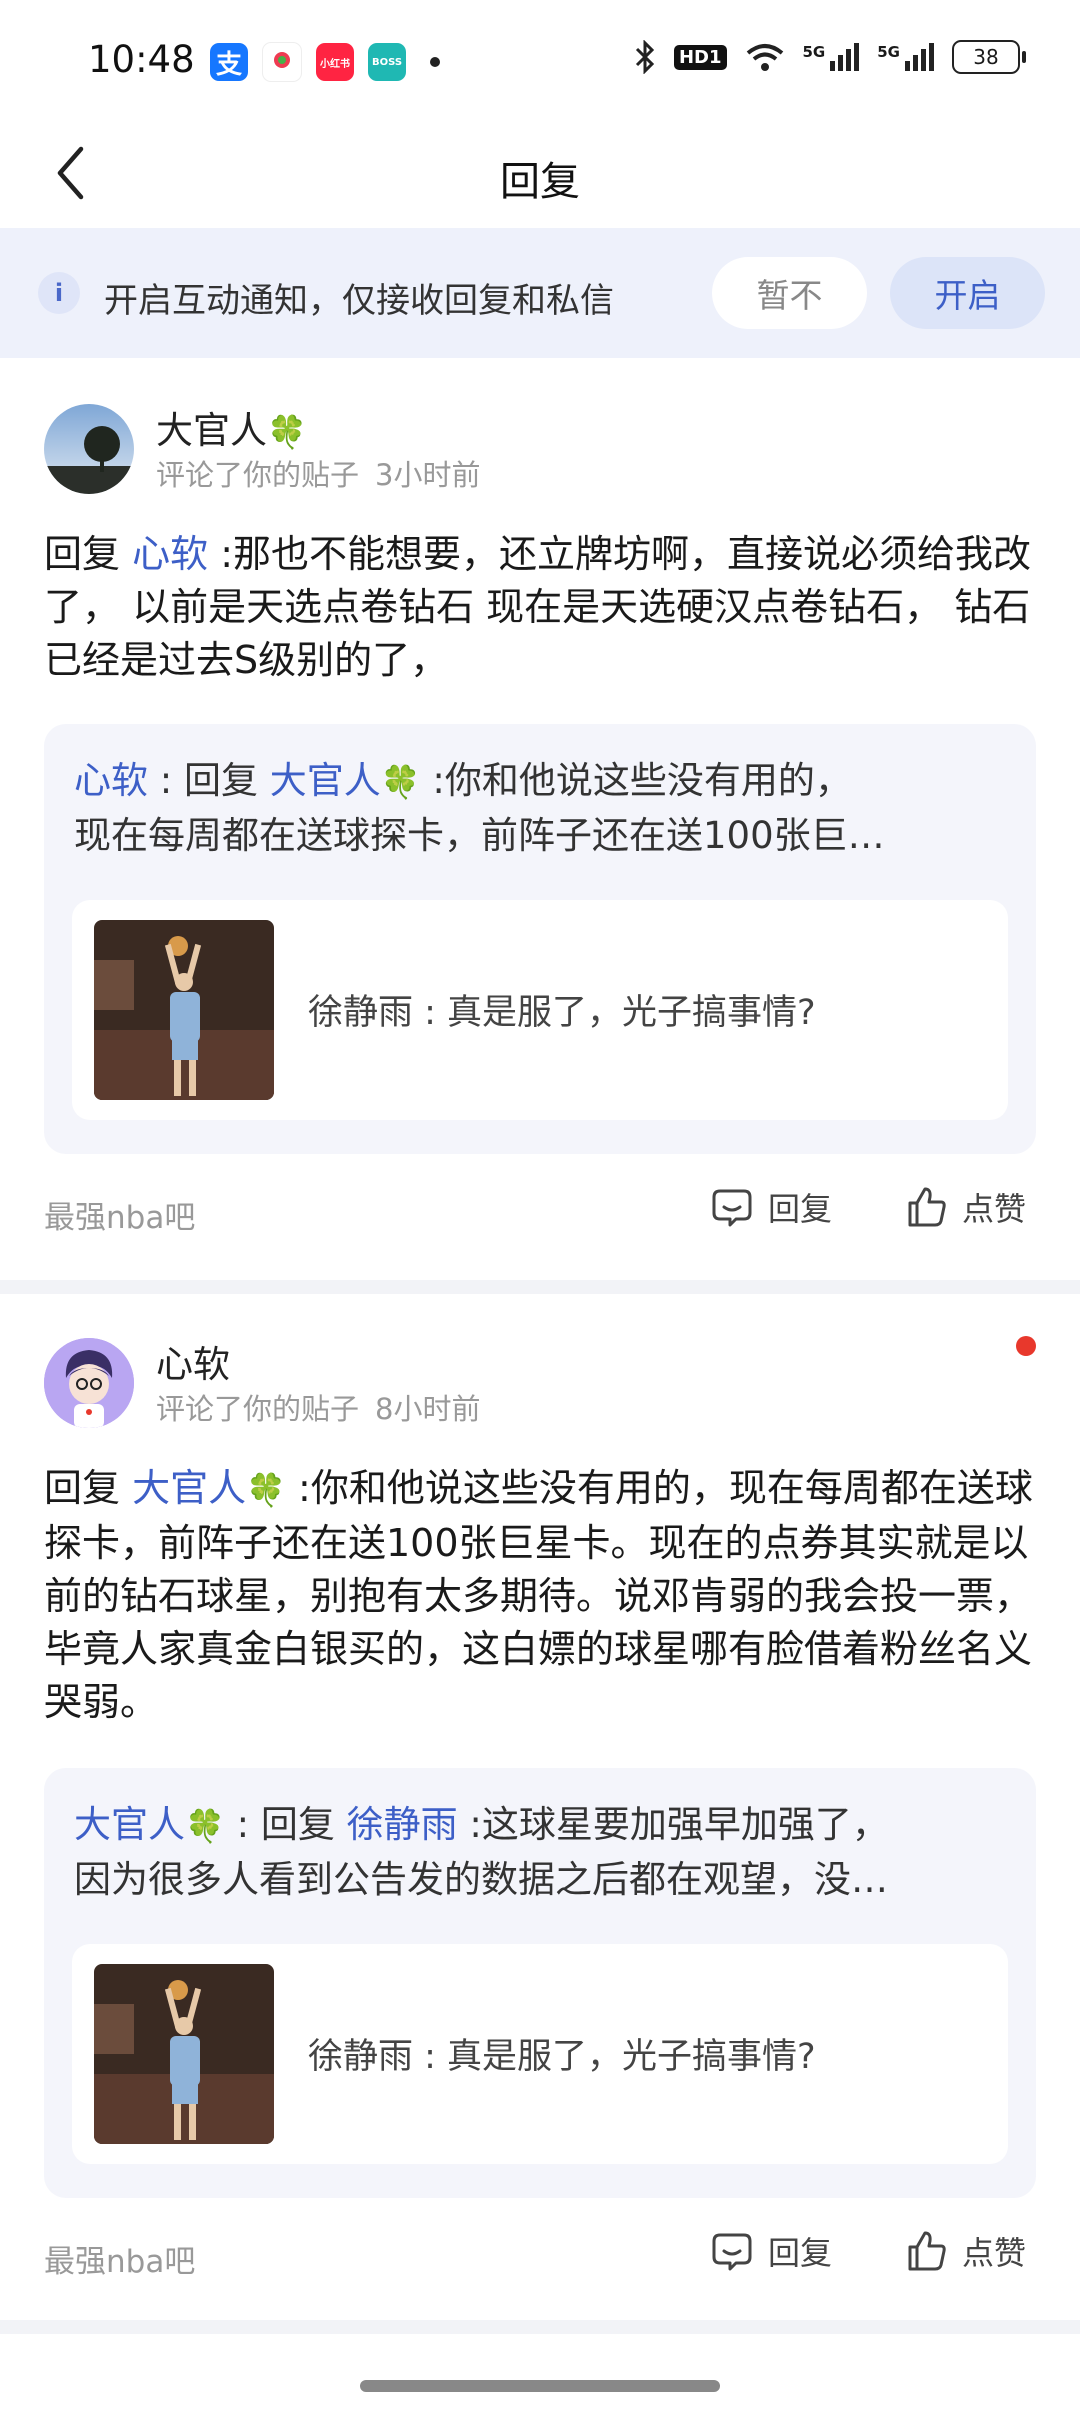 The image size is (1080, 2412). What do you see at coordinates (540, 2386) in the screenshot?
I see `home-indicator` at bounding box center [540, 2386].